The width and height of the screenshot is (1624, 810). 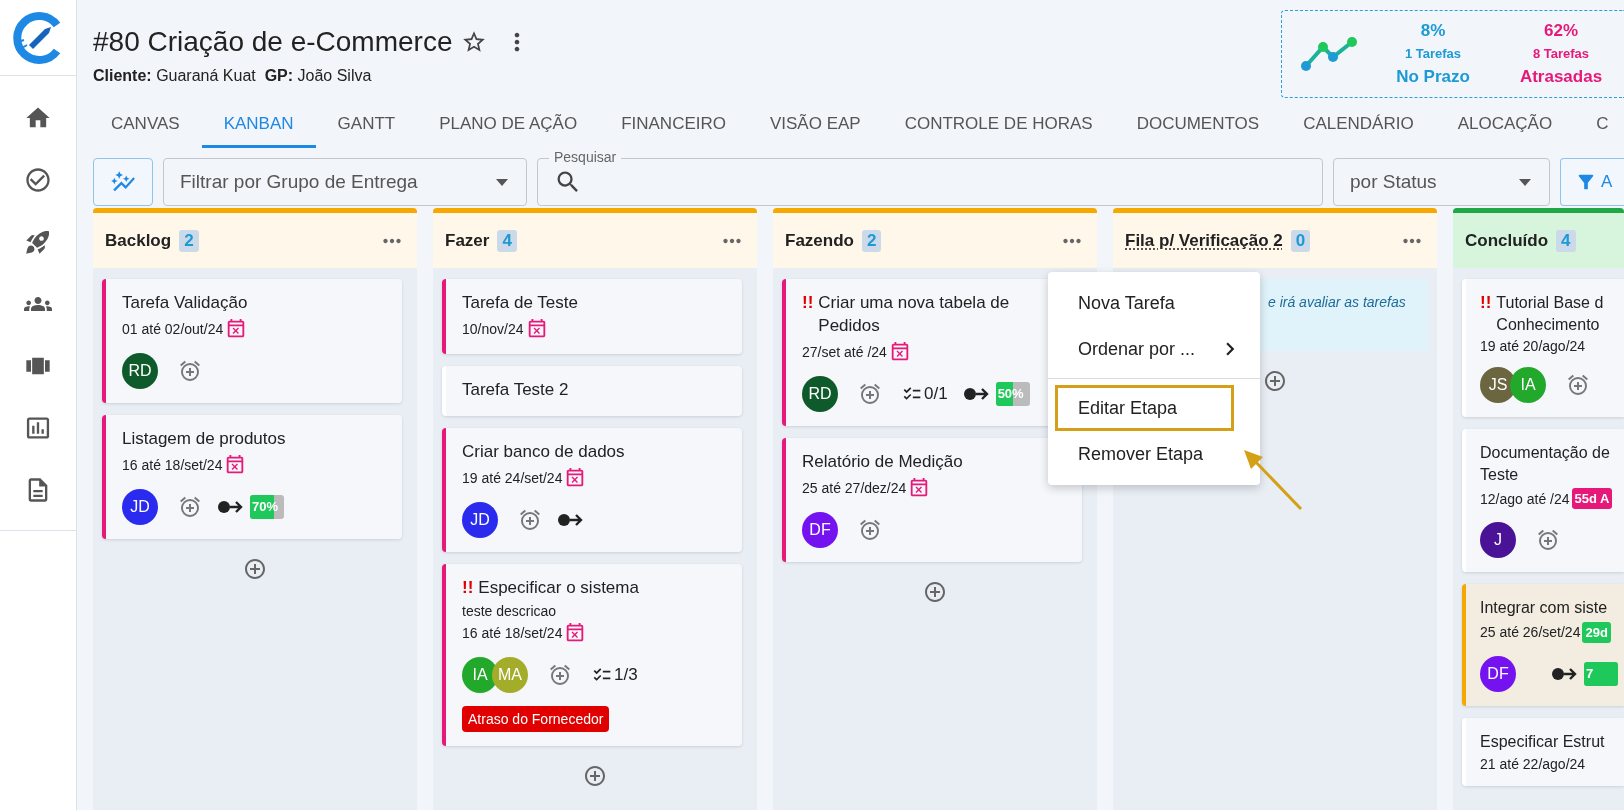 I want to click on column-title: Fila p/ Verificação 2, so click(x=1204, y=240).